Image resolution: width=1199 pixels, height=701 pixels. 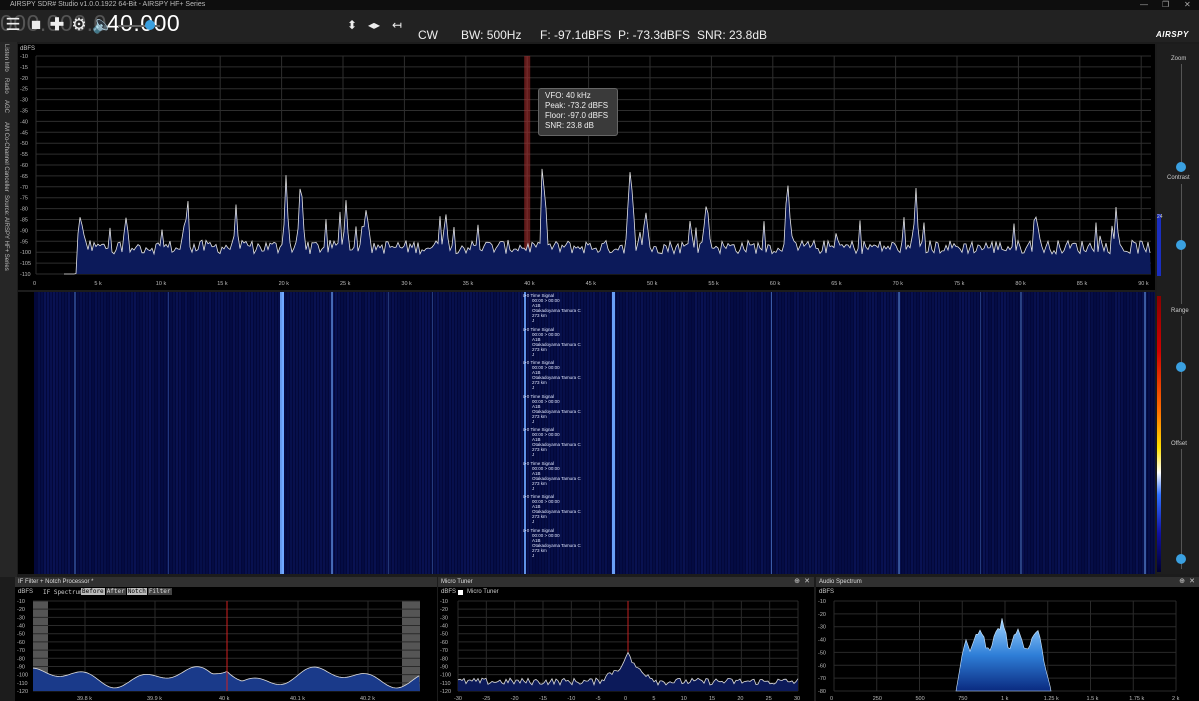 I want to click on waterfall-station-label-line: Otakadoyama Tamura C, so click(x=556, y=411).